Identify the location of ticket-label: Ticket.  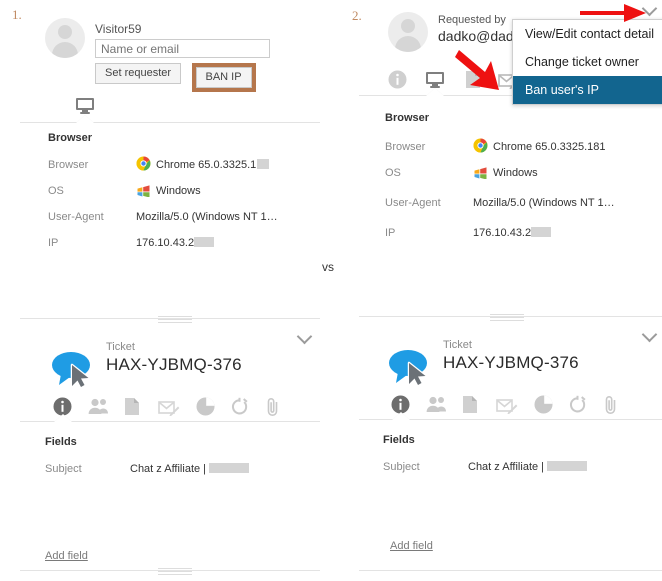
(457, 345).